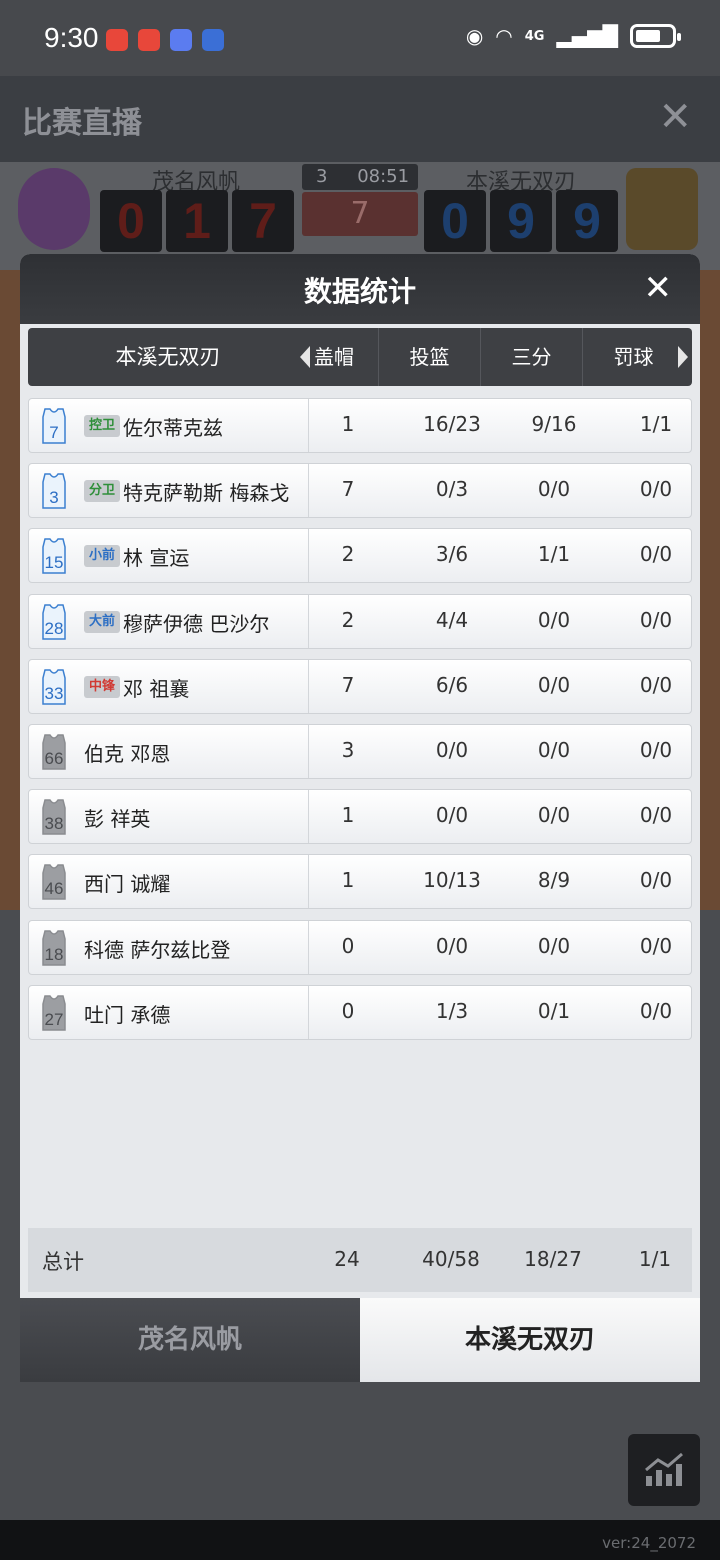  I want to click on player-three-points: 9/16, so click(554, 424).